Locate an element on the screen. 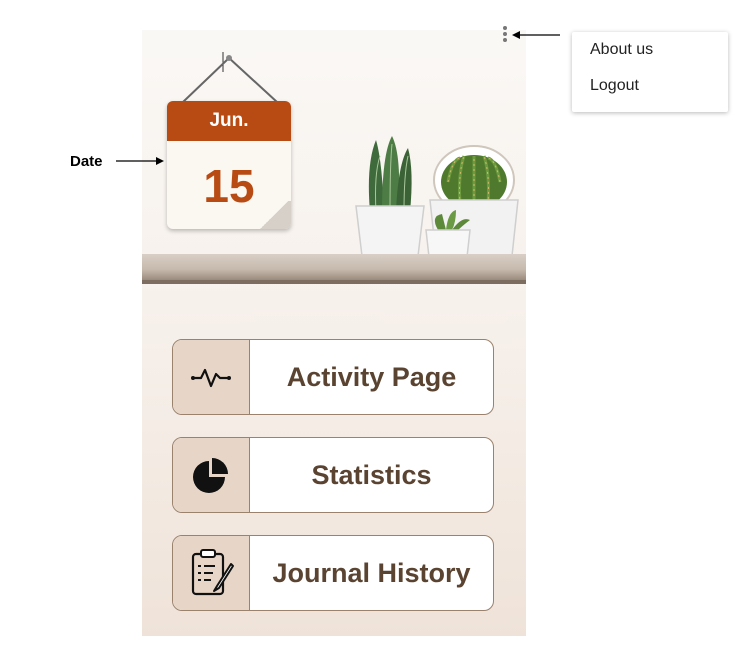  statistics-icon-box is located at coordinates (211, 475).